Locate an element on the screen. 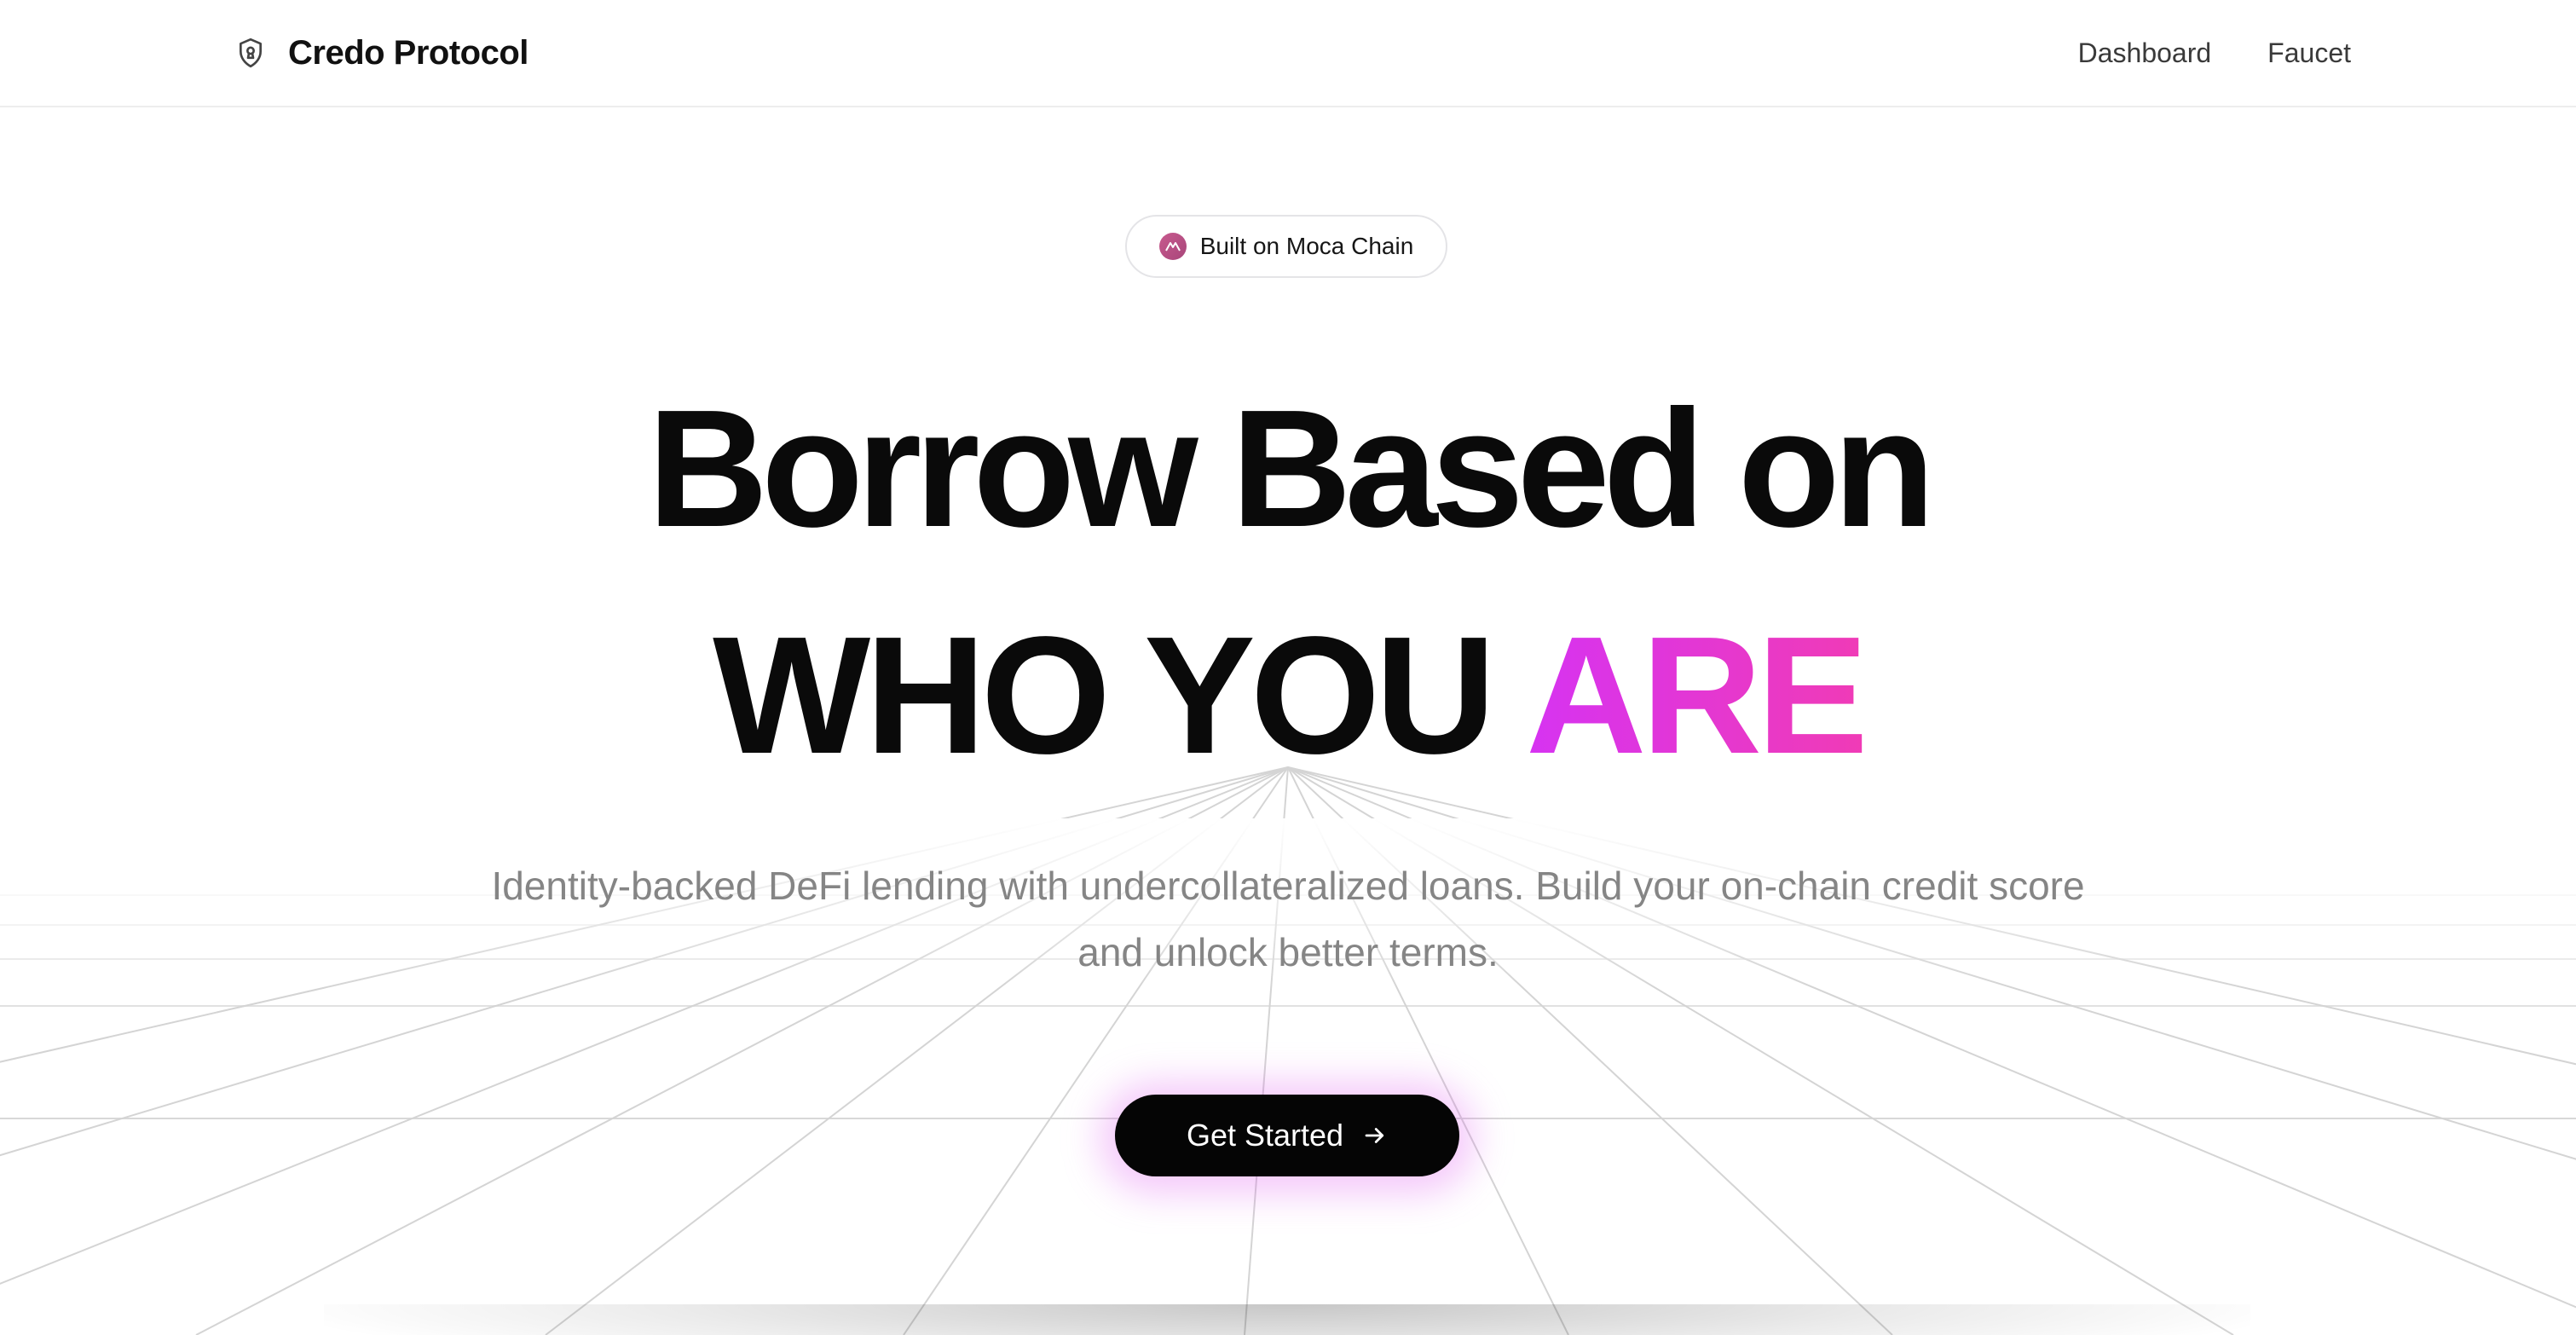  brand-name: Credo Protocol is located at coordinates (408, 52).